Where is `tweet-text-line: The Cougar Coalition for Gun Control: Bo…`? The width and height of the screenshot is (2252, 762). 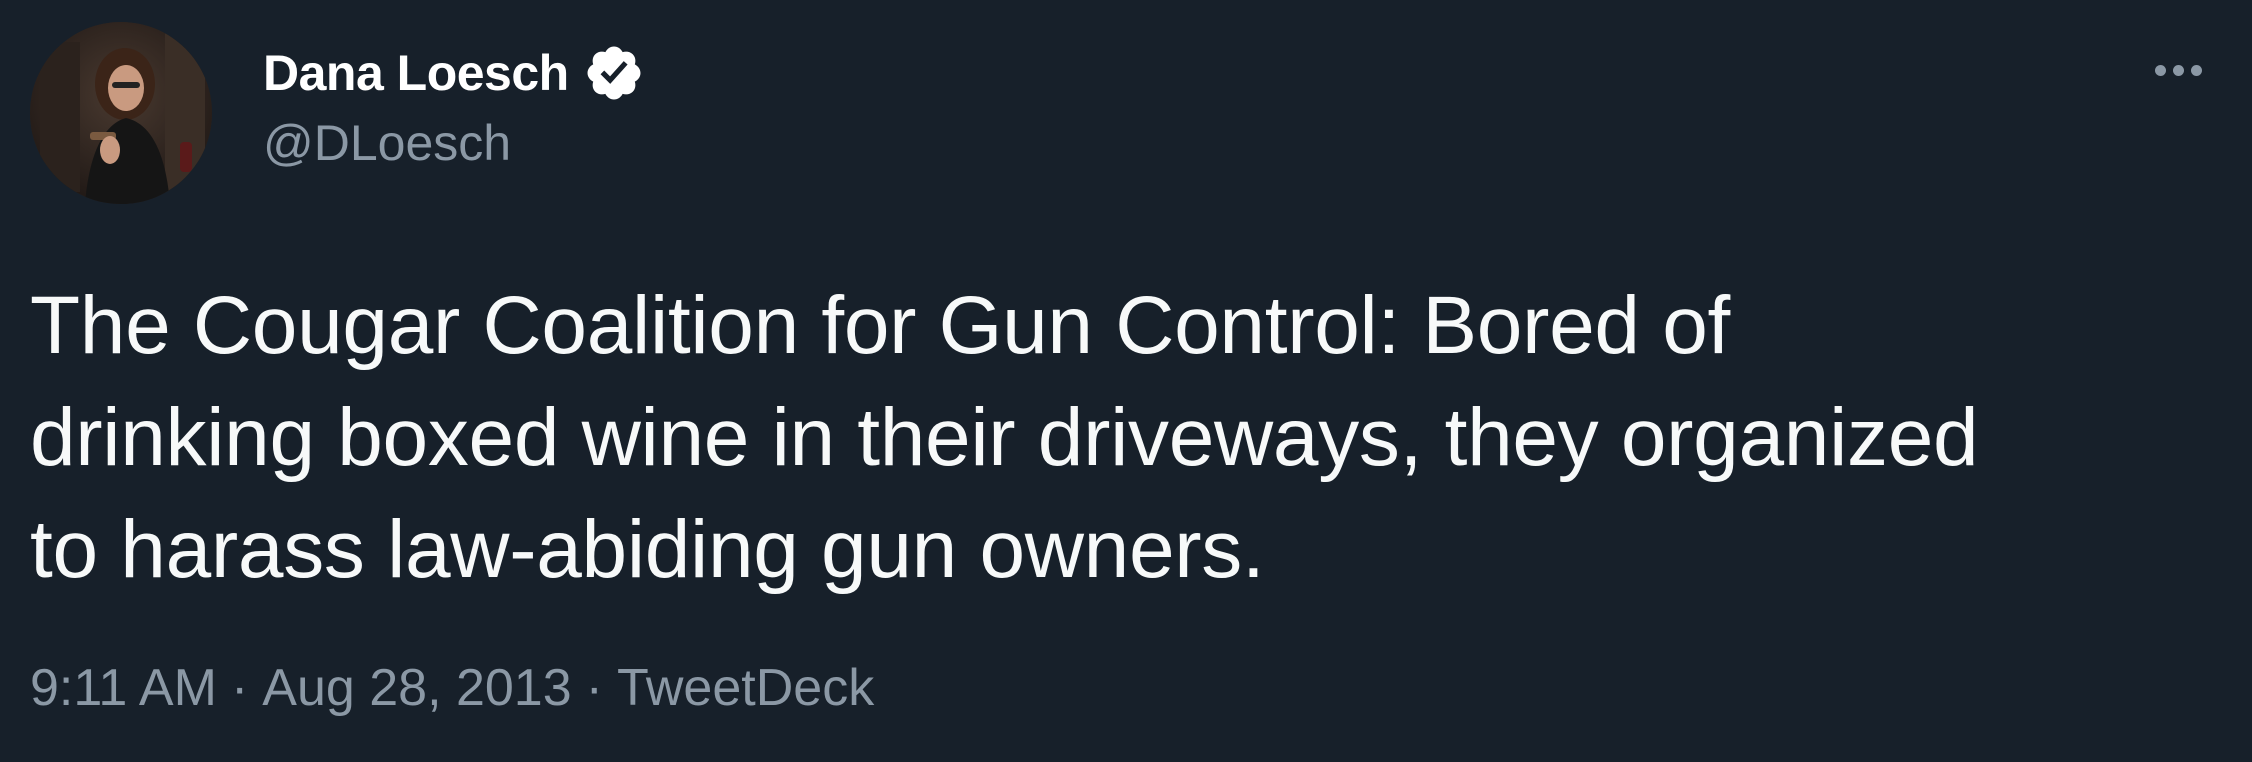 tweet-text-line: The Cougar Coalition for Gun Control: Bo… is located at coordinates (880, 325).